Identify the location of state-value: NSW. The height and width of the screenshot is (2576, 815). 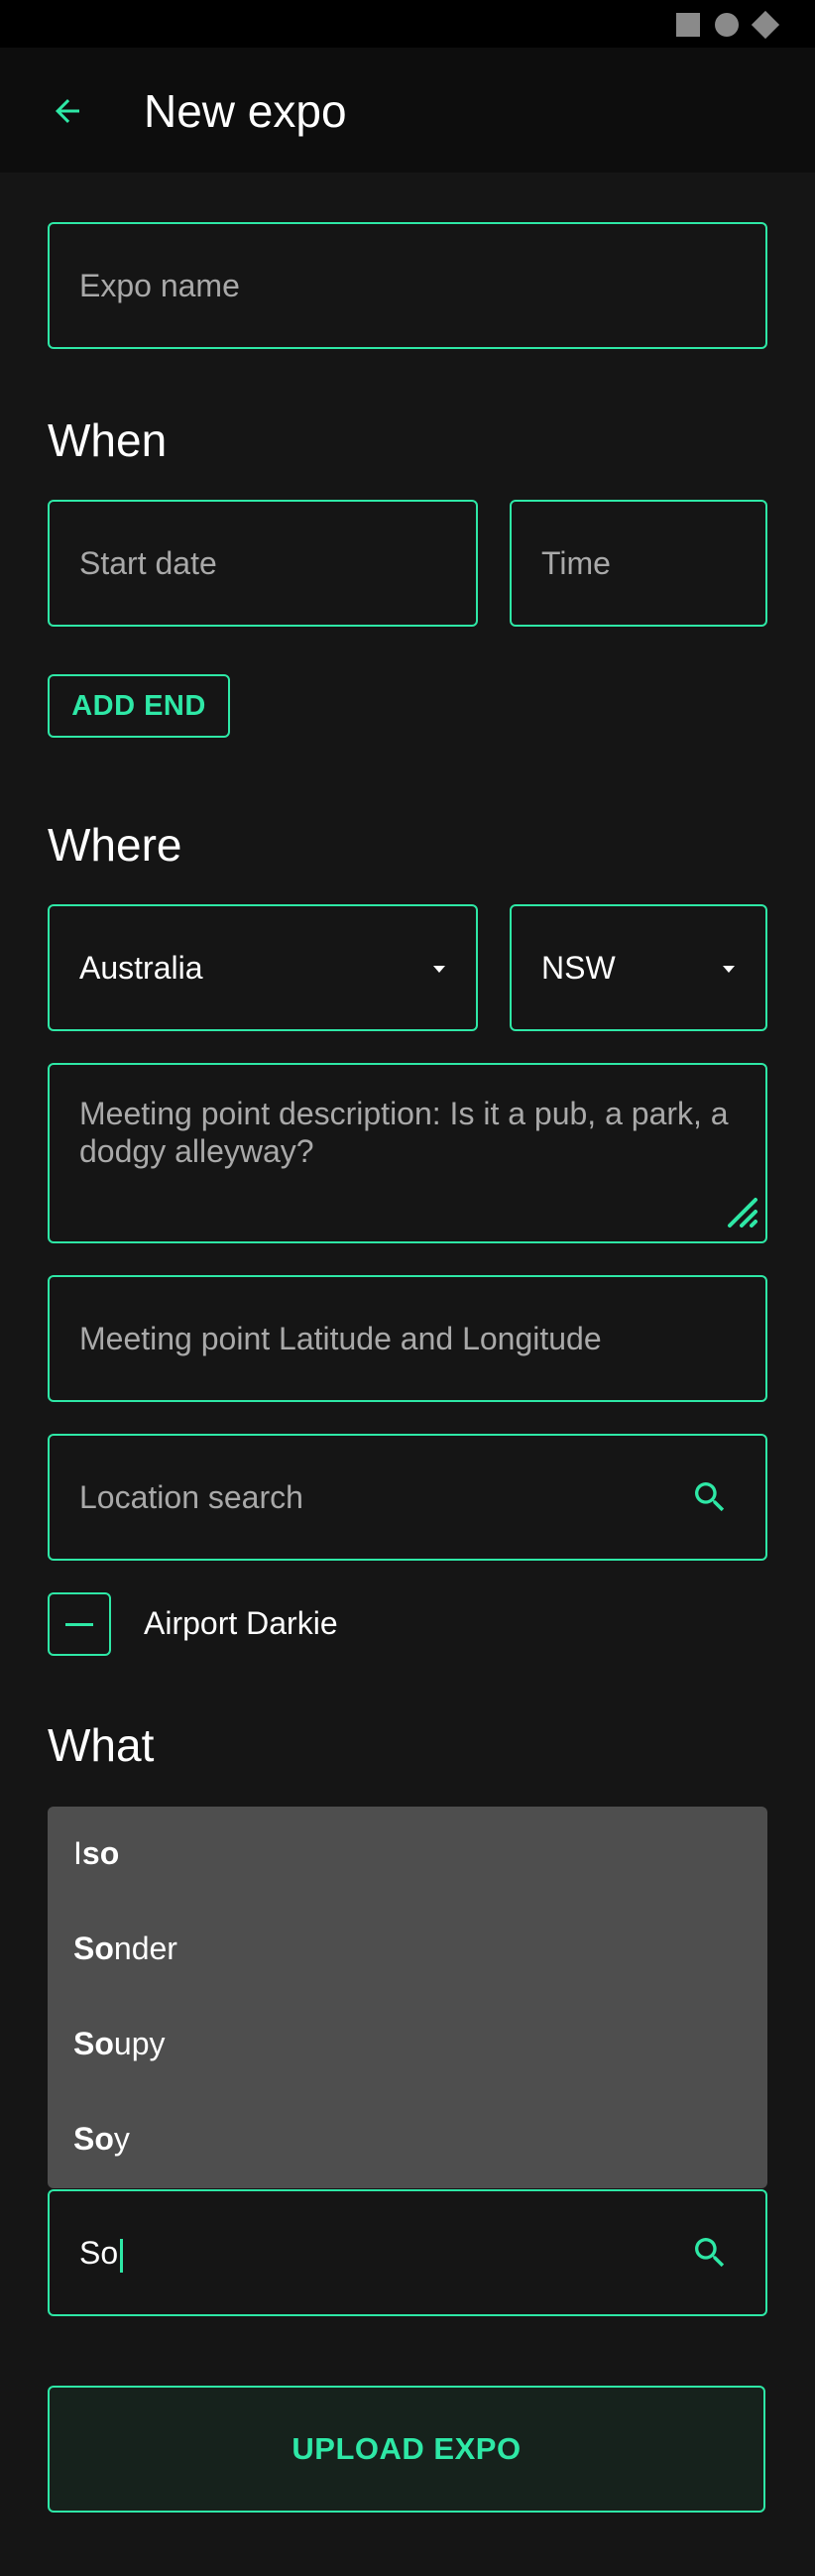
(578, 968).